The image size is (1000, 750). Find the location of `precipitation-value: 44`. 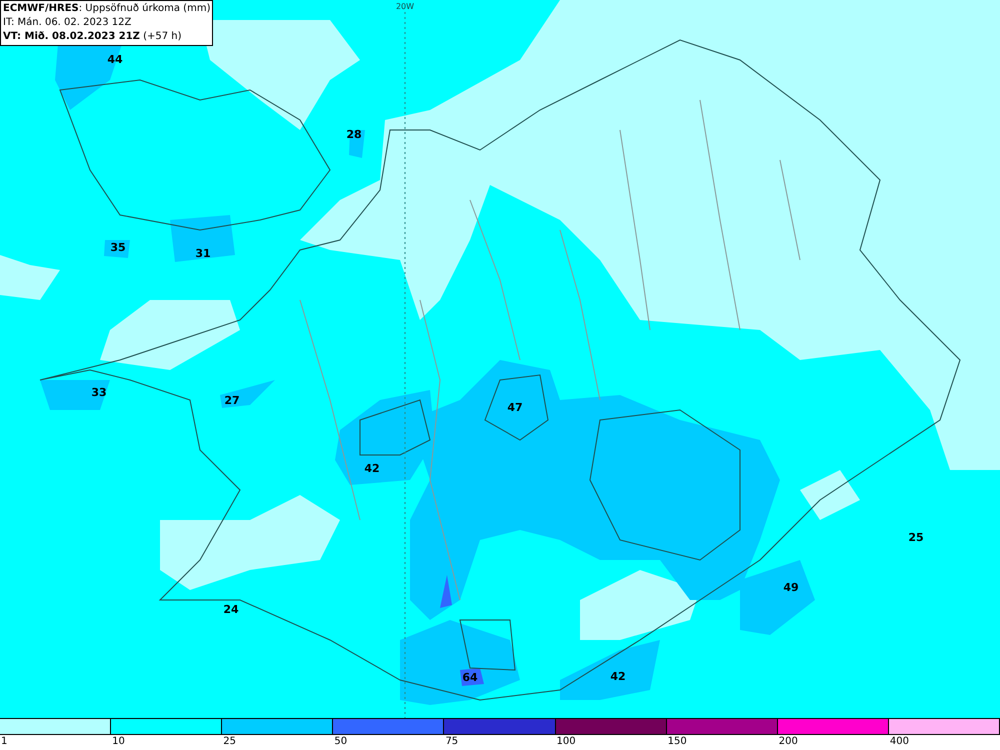

precipitation-value: 44 is located at coordinates (115, 60).